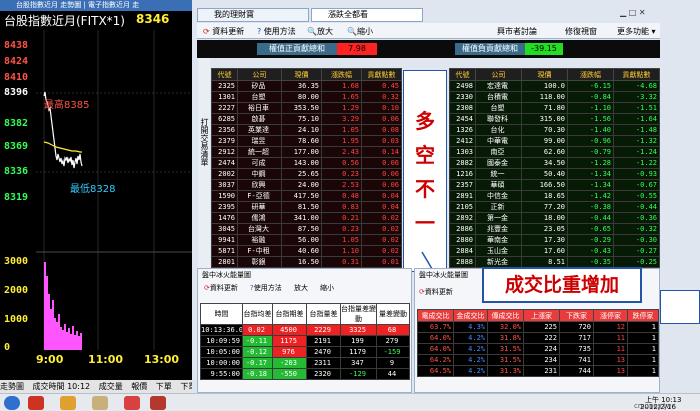 The height and width of the screenshot is (411, 700). Describe the element at coordinates (306, 119) in the screenshot. I see `table-row: 6285 啟碁 75.10 3.29 0.06` at that location.